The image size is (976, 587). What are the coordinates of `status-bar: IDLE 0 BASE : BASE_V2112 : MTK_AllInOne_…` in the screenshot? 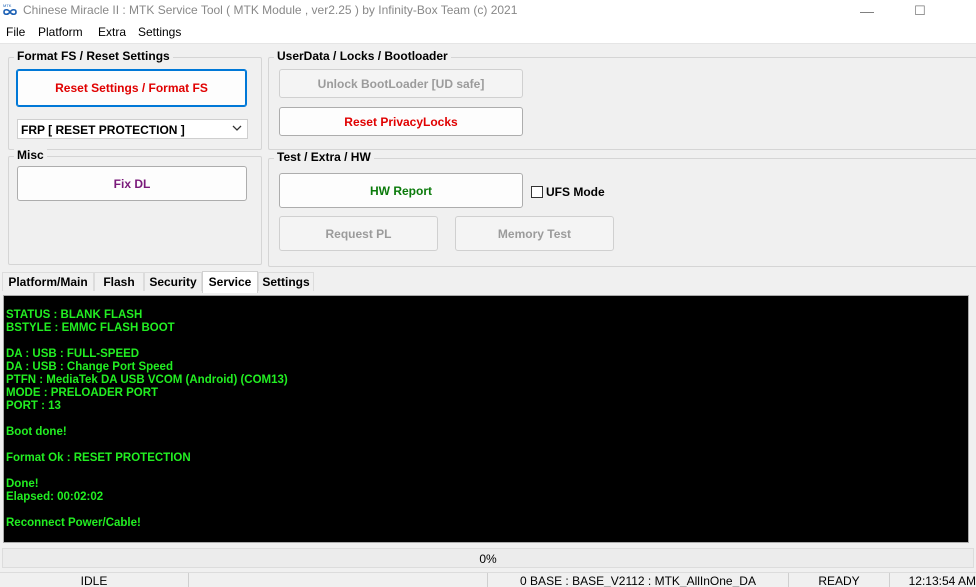 It's located at (488, 579).